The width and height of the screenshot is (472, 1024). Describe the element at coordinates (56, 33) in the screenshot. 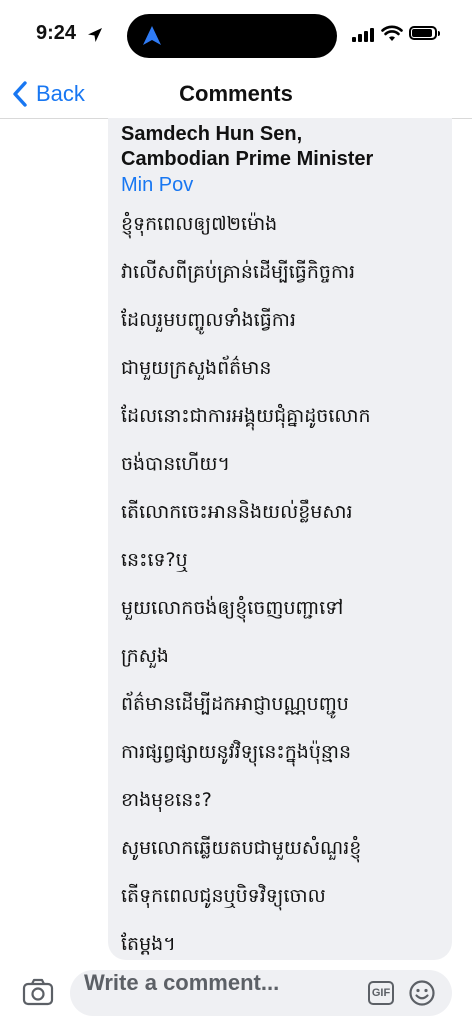

I see `status-time: 9:24` at that location.